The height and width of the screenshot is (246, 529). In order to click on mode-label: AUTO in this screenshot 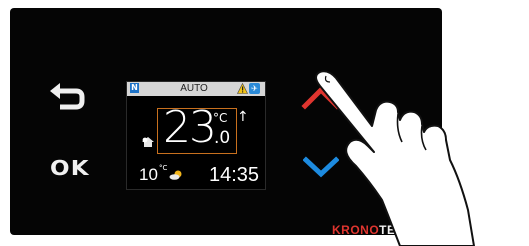, I will do `click(194, 88)`.